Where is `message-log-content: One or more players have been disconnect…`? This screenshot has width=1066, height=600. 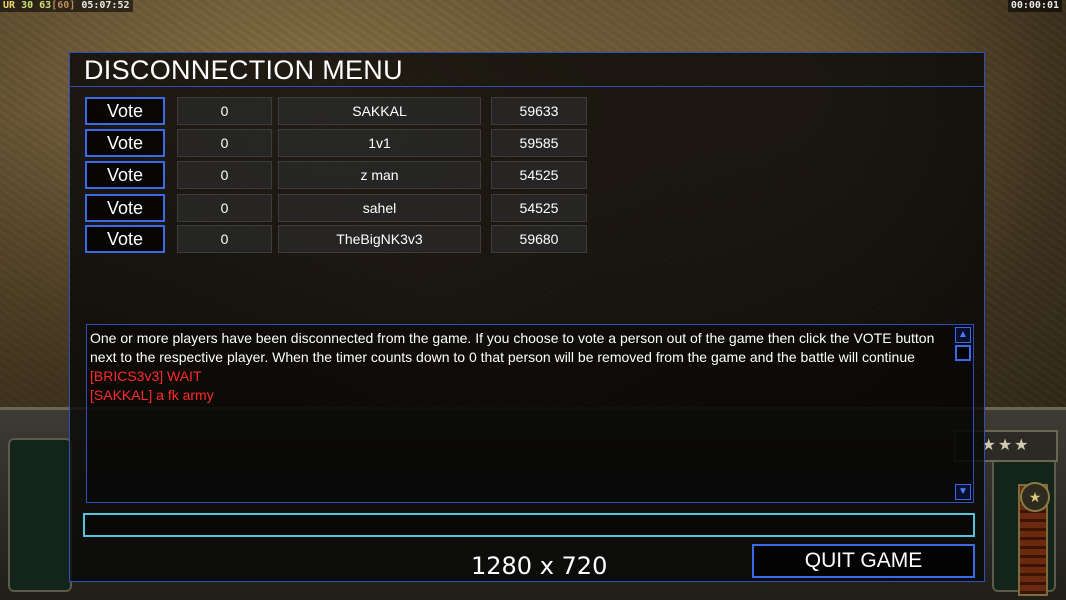
message-log-content: One or more players have been disconnect… is located at coordinates (520, 367).